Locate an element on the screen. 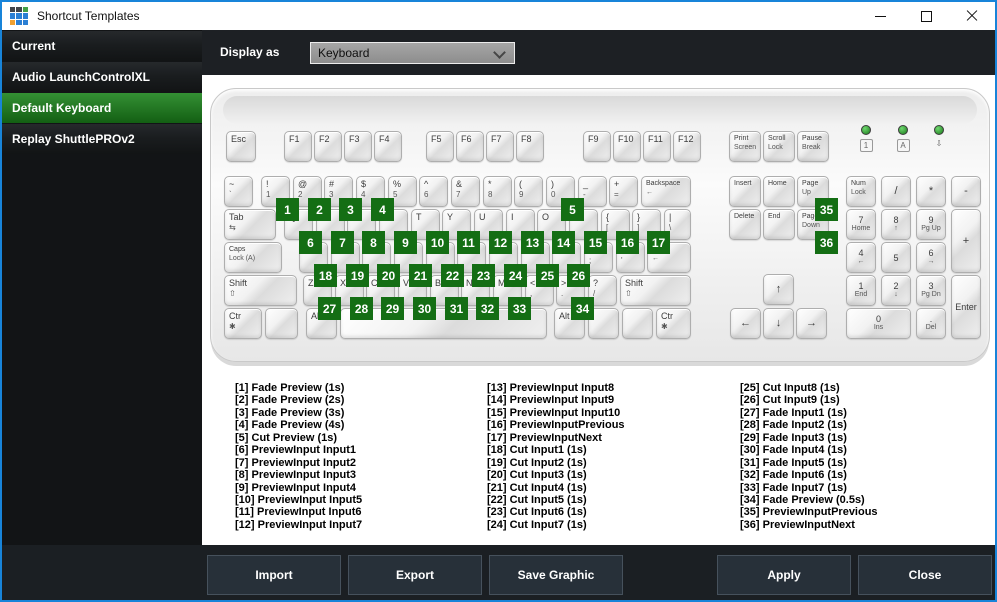  caps-lock-led-icon is located at coordinates (903, 130).